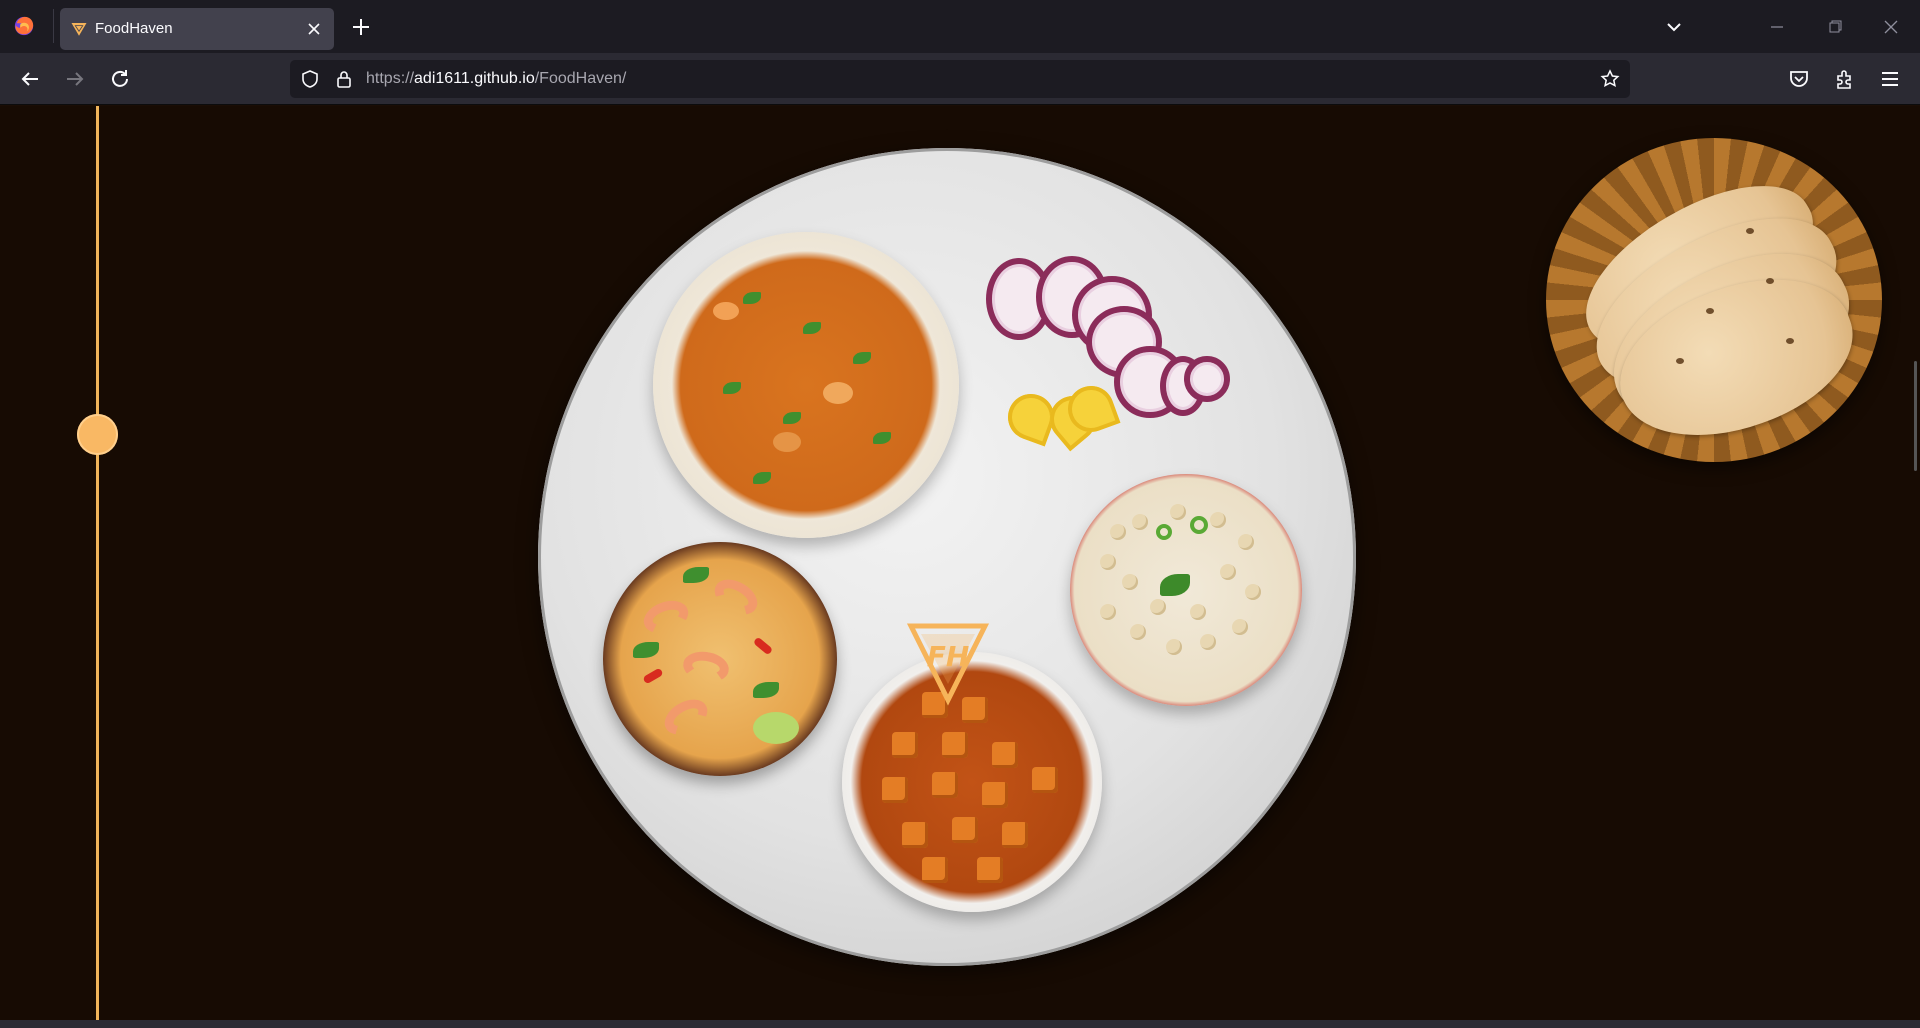  What do you see at coordinates (1890, 79) in the screenshot?
I see `hamburger-menu-icon` at bounding box center [1890, 79].